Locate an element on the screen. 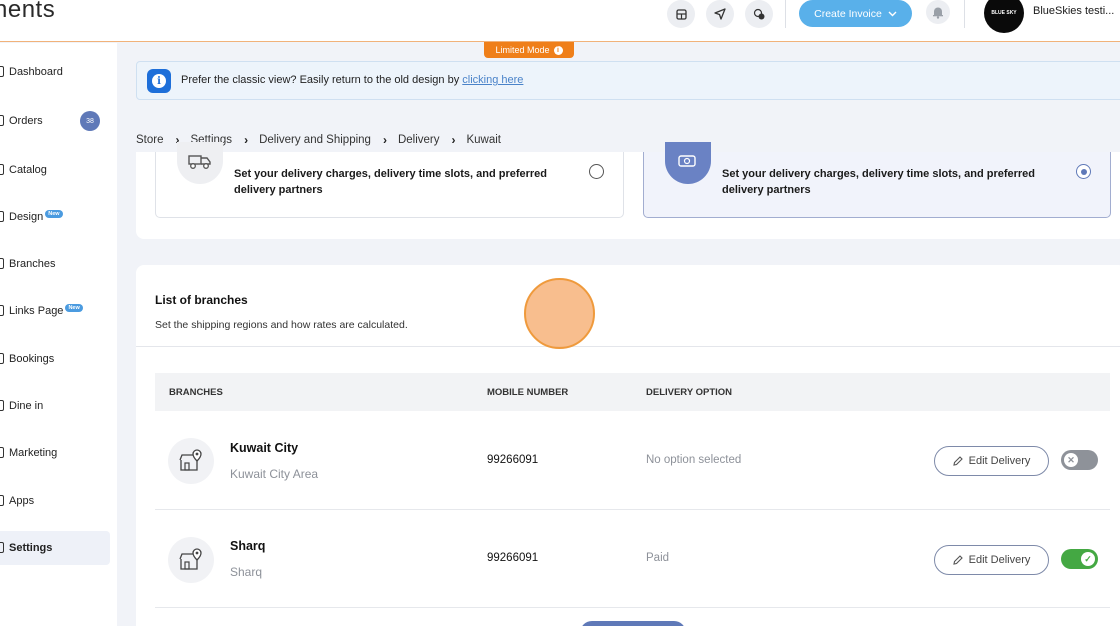 This screenshot has width=1120, height=626. branch-area: Sharq is located at coordinates (246, 572).